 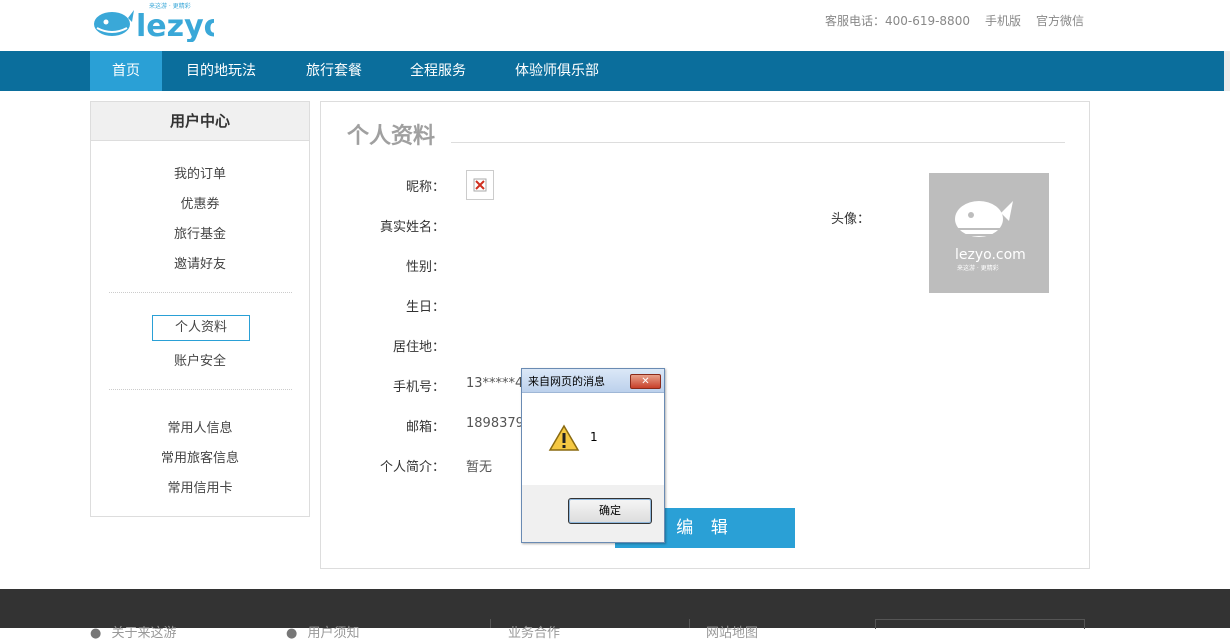 What do you see at coordinates (201, 328) in the screenshot?
I see `sidebar-item-profile: 个人资料` at bounding box center [201, 328].